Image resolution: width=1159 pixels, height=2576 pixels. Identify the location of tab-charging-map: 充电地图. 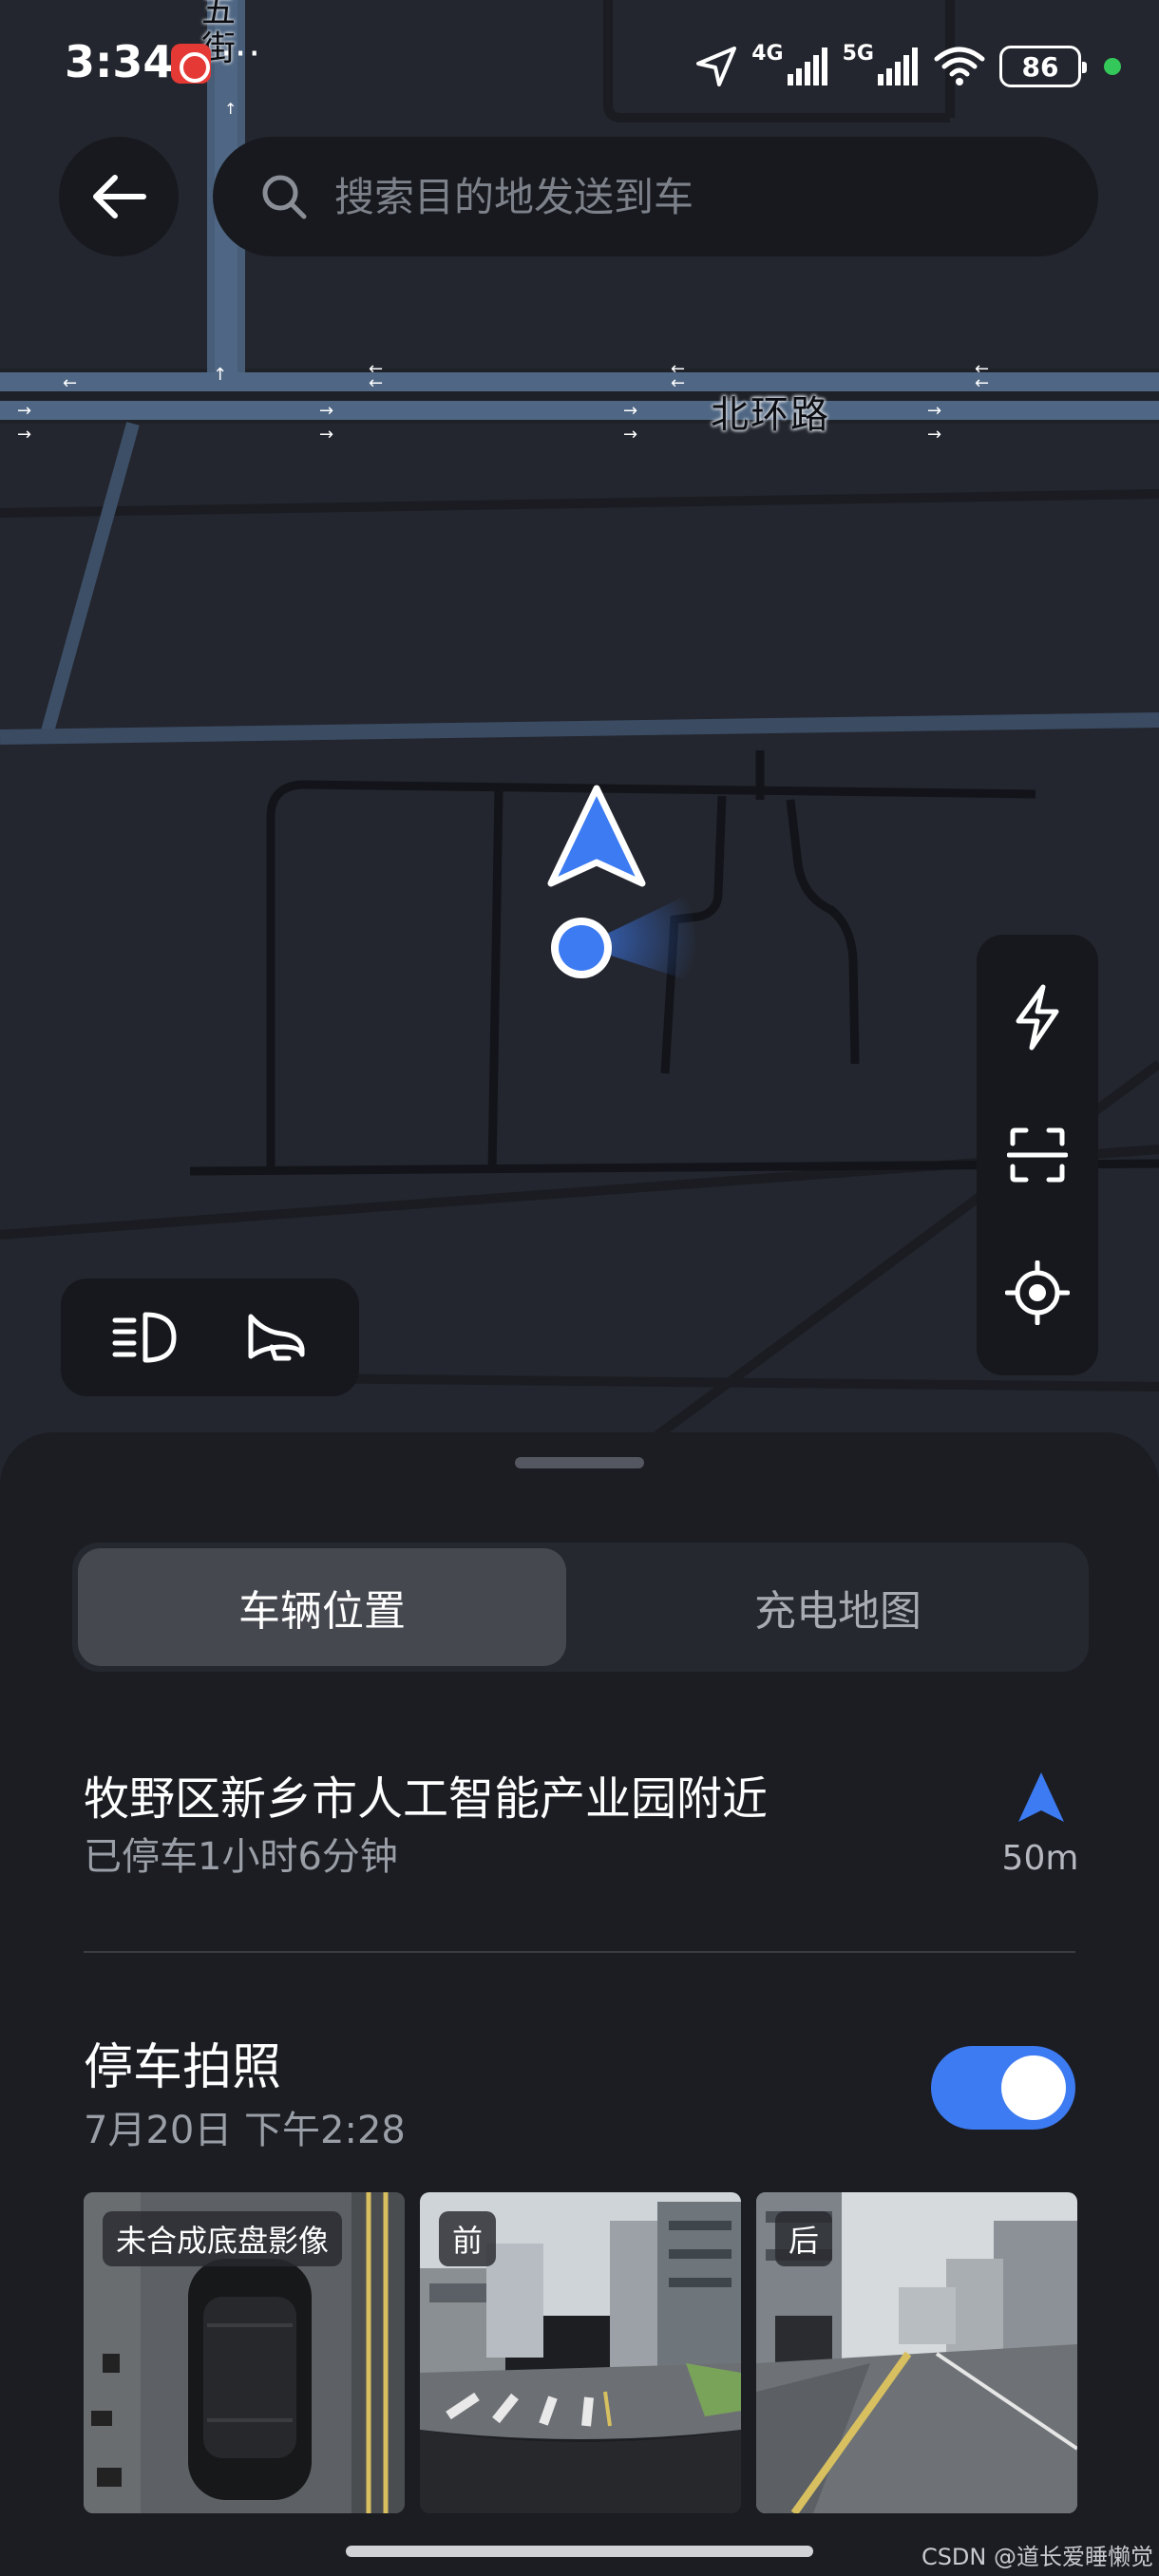
(838, 1607).